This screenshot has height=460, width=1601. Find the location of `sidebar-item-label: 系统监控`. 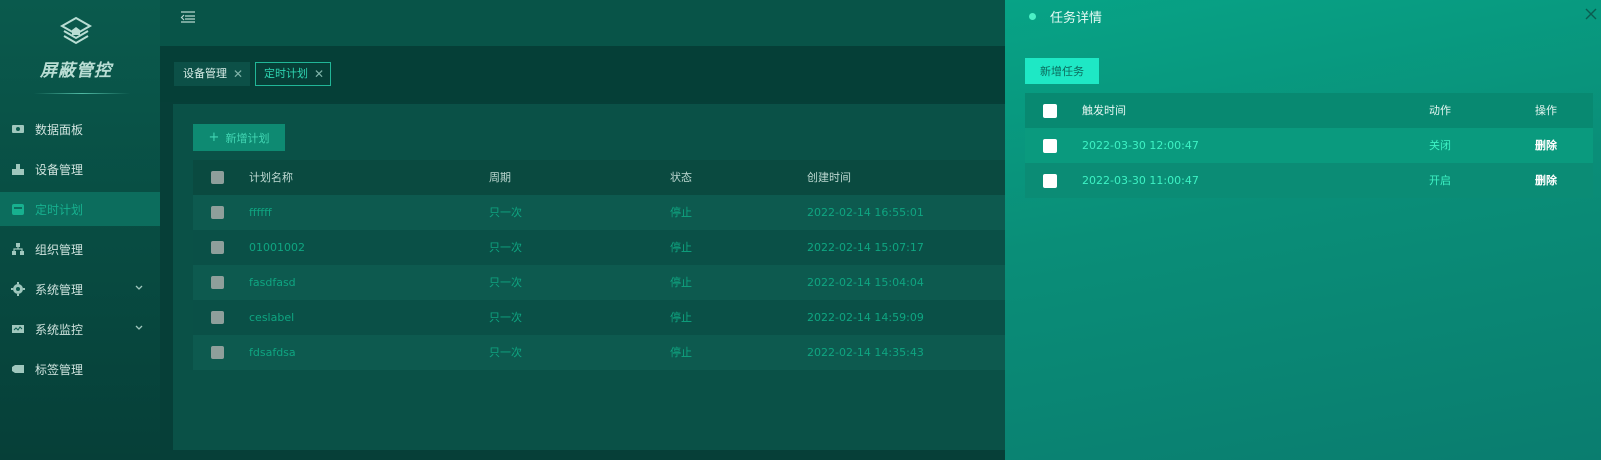

sidebar-item-label: 系统监控 is located at coordinates (59, 329).